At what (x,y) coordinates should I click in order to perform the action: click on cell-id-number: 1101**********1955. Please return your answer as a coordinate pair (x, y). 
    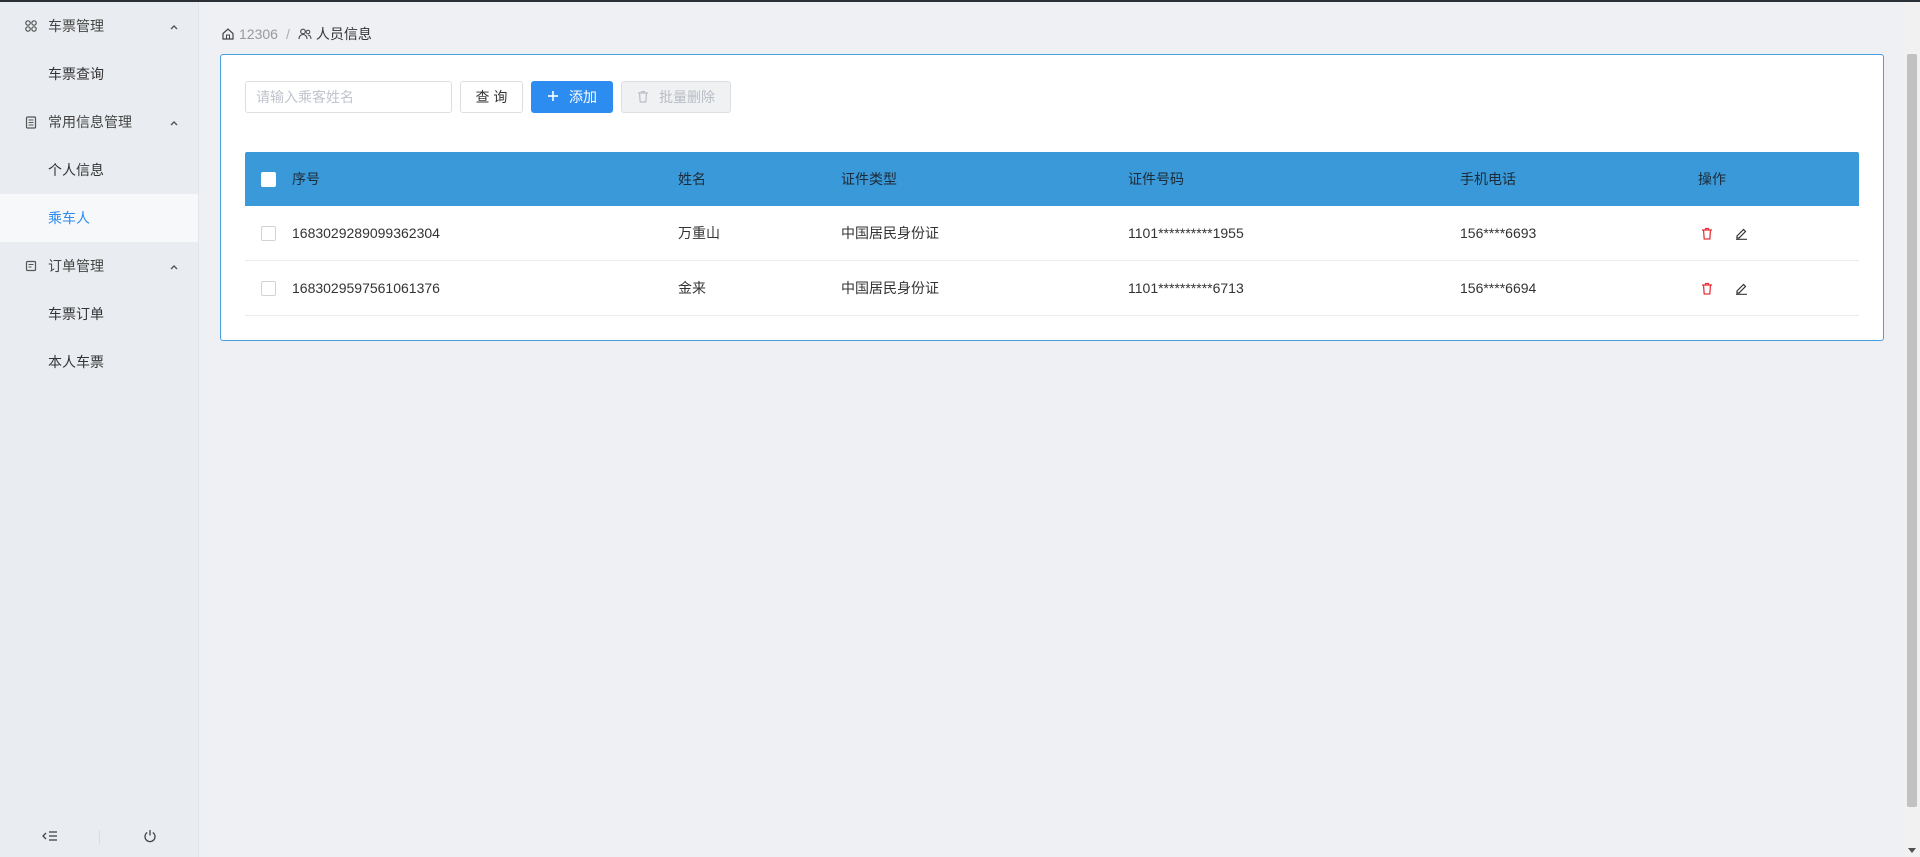
    Looking at the image, I should click on (1186, 233).